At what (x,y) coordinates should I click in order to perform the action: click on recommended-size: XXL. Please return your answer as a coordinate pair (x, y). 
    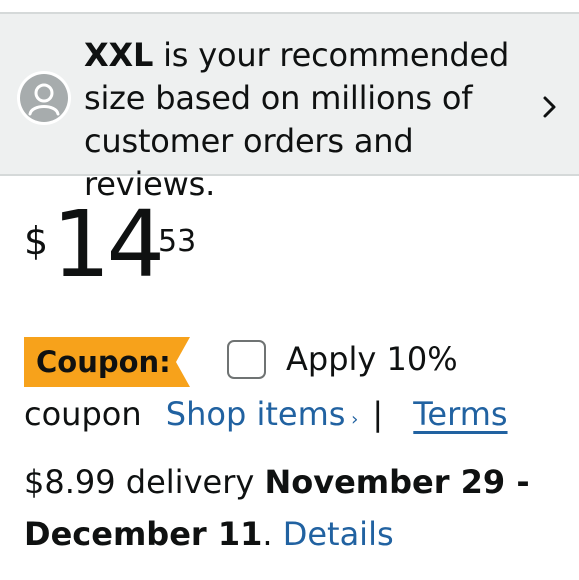
    Looking at the image, I should click on (119, 55).